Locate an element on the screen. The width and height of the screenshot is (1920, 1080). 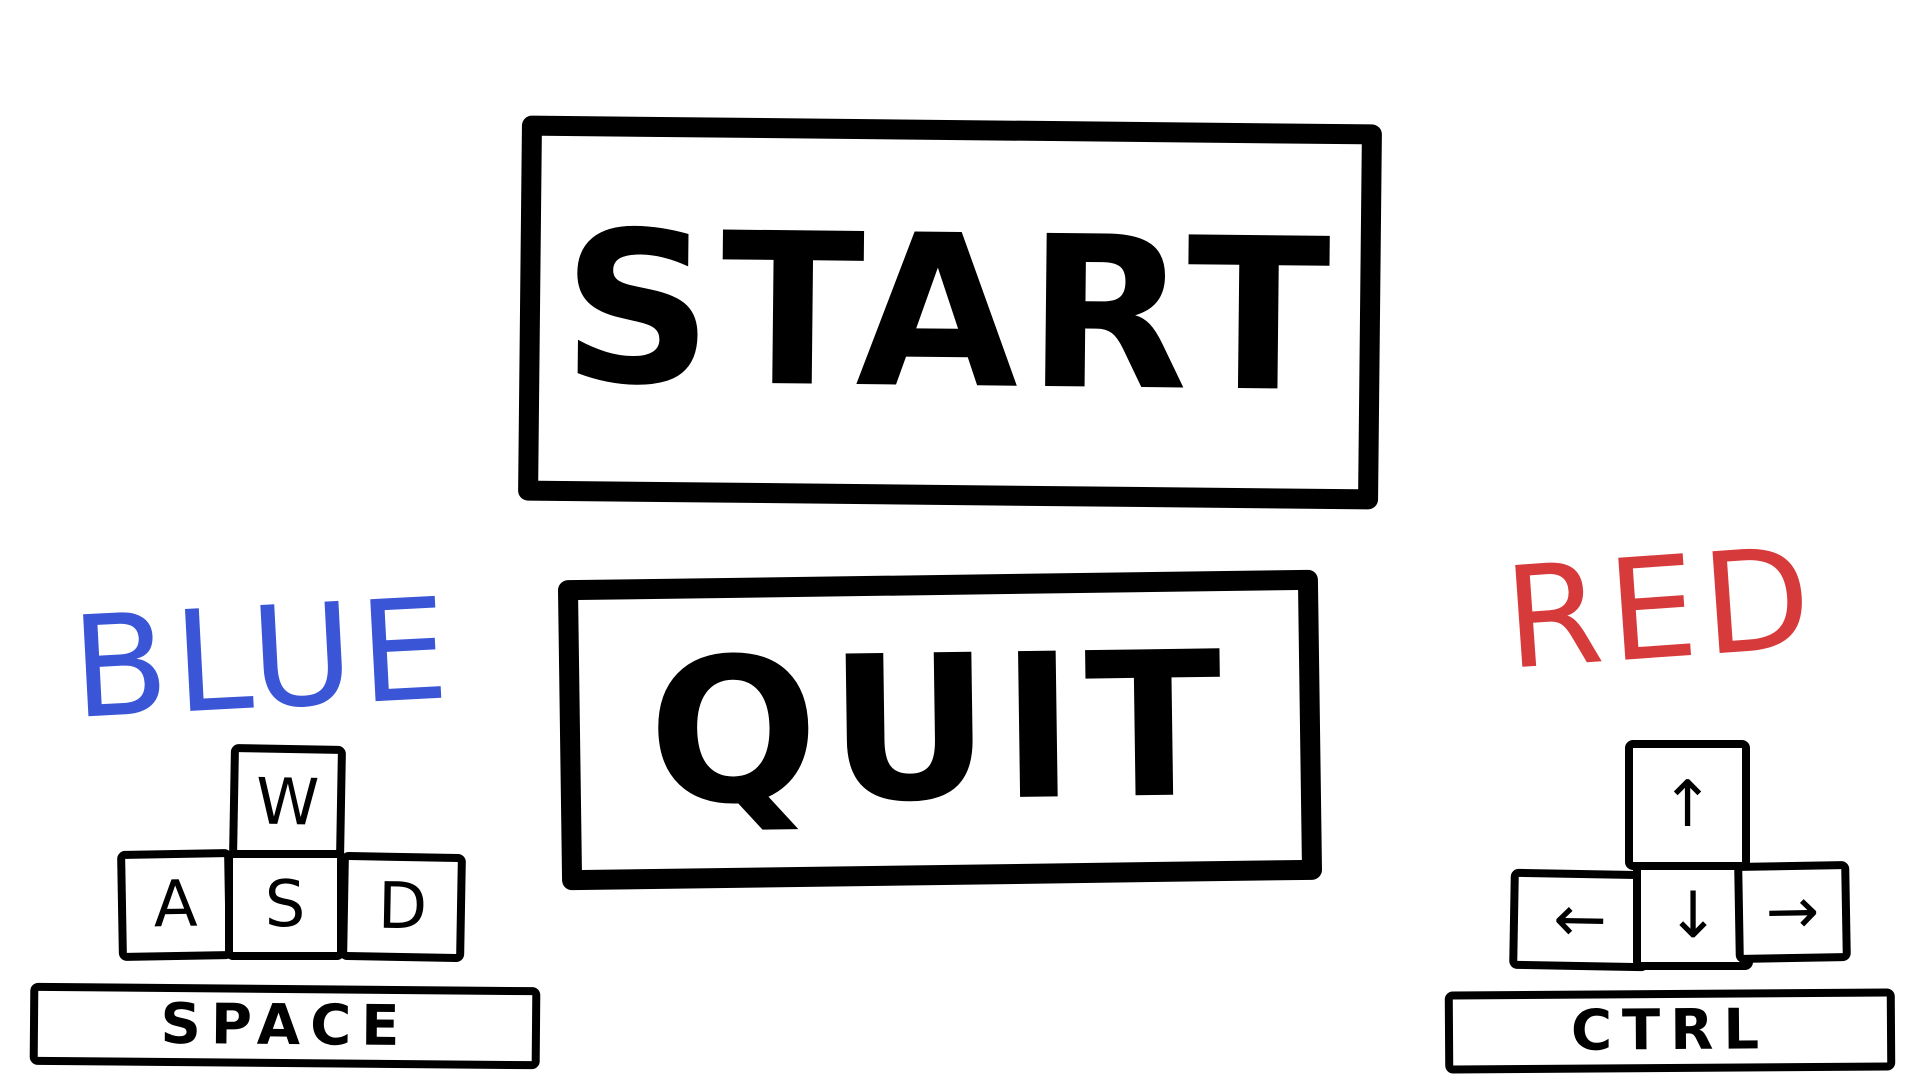
red-key-right: → is located at coordinates (1792, 912).